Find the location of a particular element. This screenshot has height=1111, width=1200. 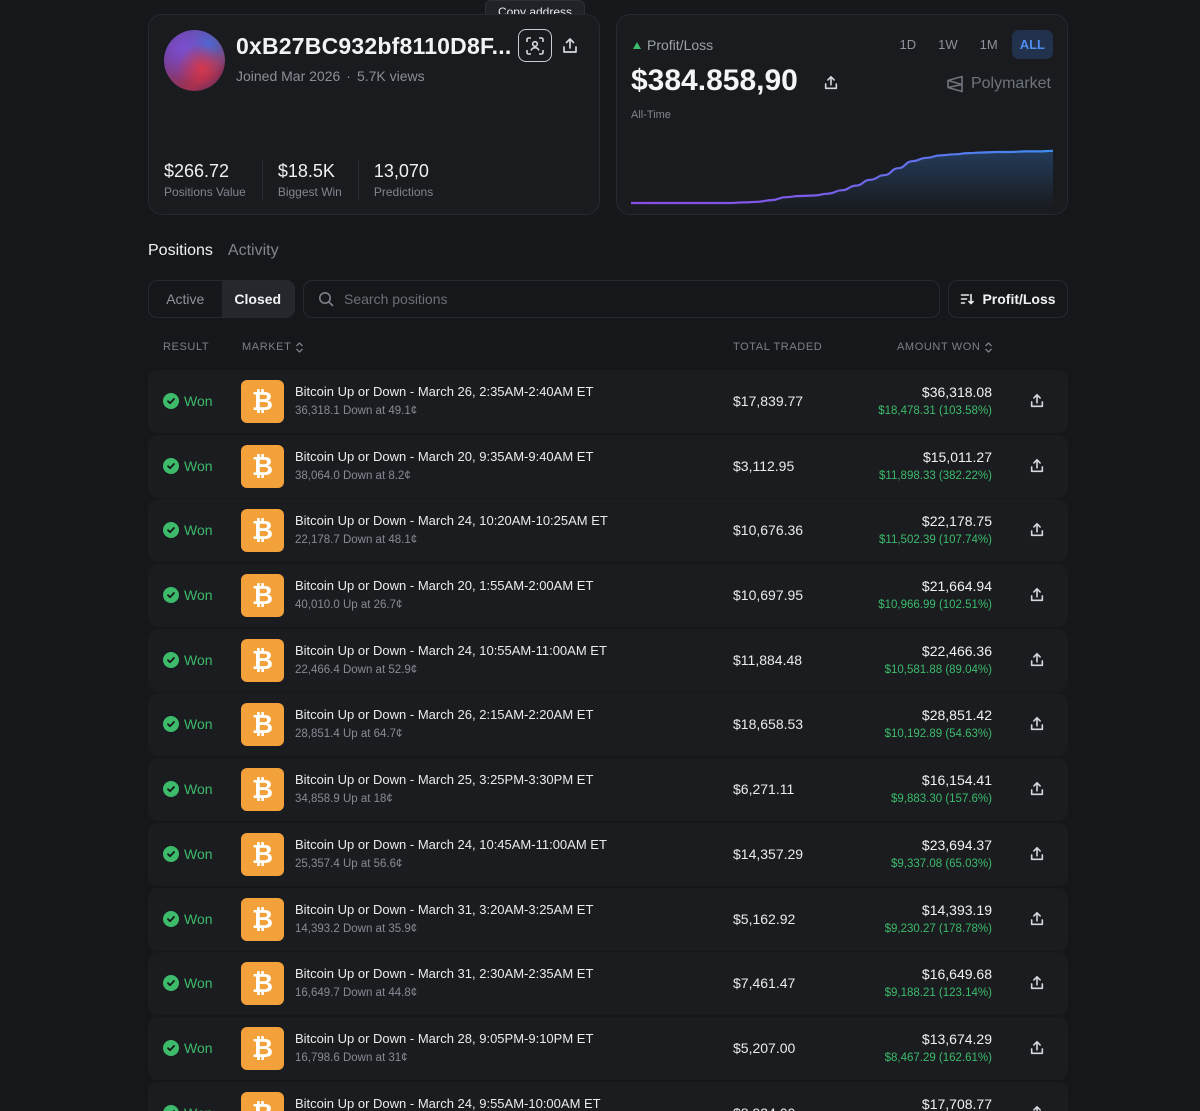

column-header-market: MARKET is located at coordinates (273, 347).